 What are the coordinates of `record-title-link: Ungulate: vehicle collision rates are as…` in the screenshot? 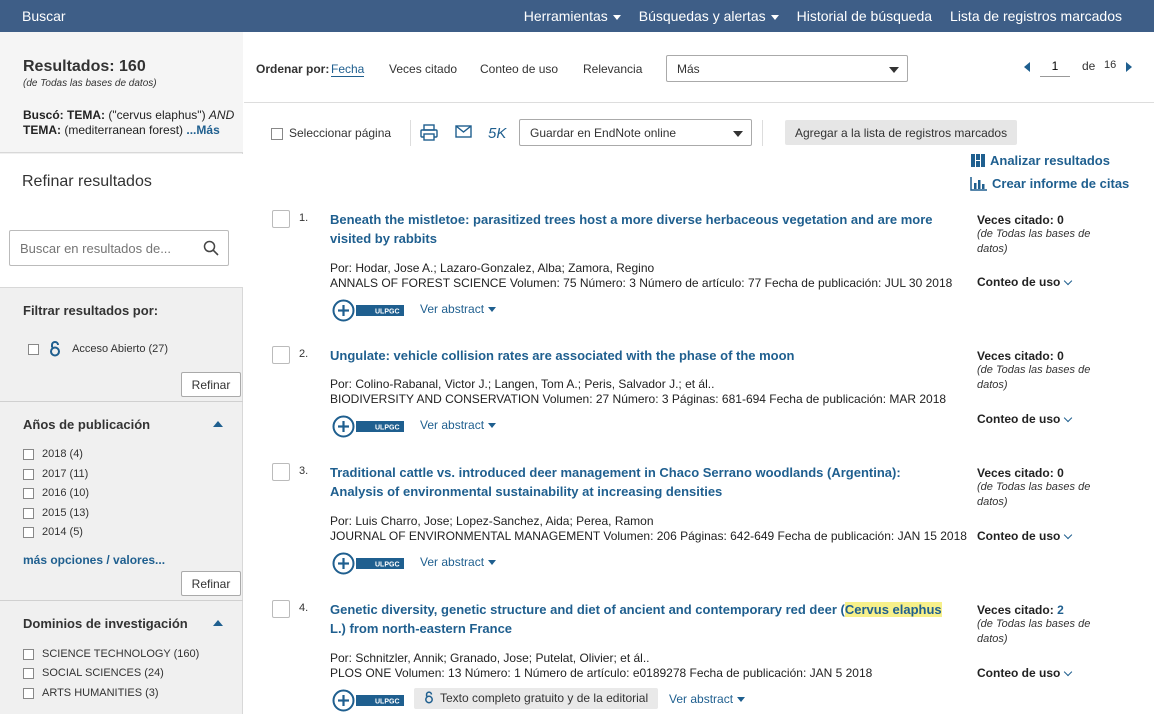 It's located at (642, 355).